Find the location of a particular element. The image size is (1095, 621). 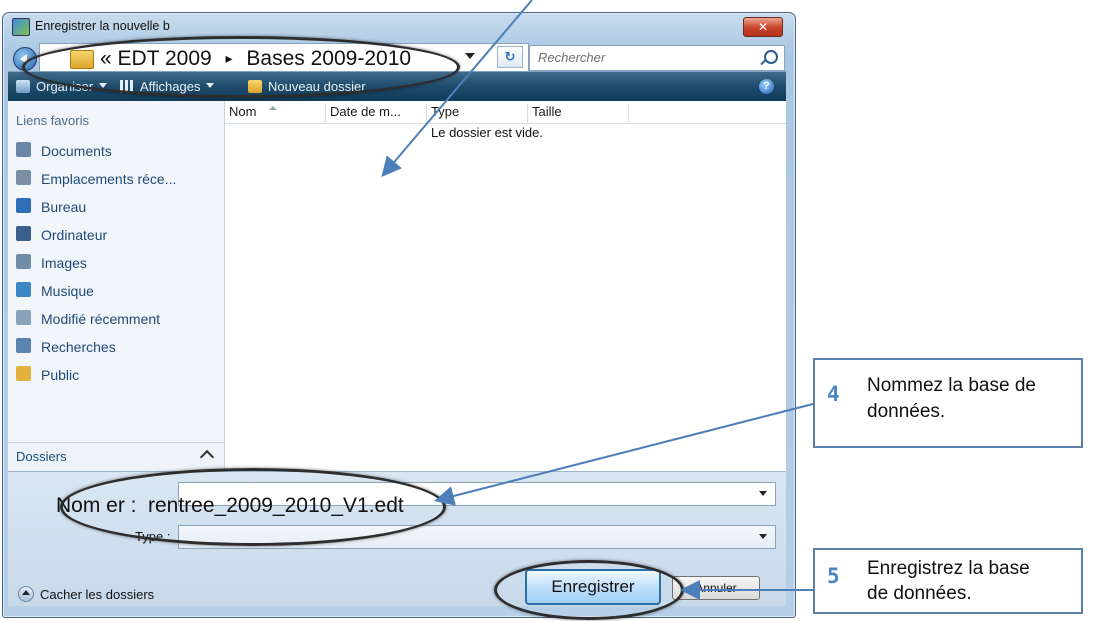

nav-item-label: Musique is located at coordinates (67, 291).